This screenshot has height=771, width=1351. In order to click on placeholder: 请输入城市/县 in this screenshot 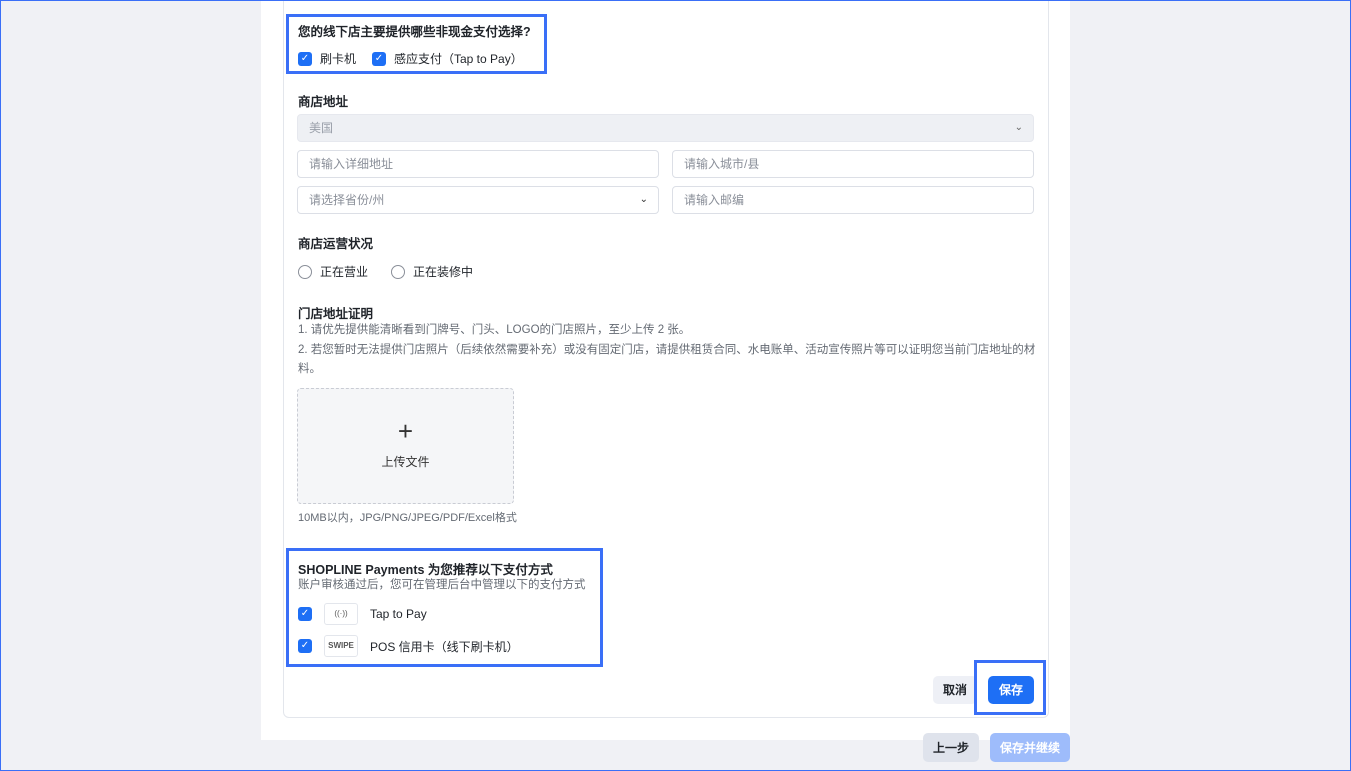, I will do `click(722, 164)`.